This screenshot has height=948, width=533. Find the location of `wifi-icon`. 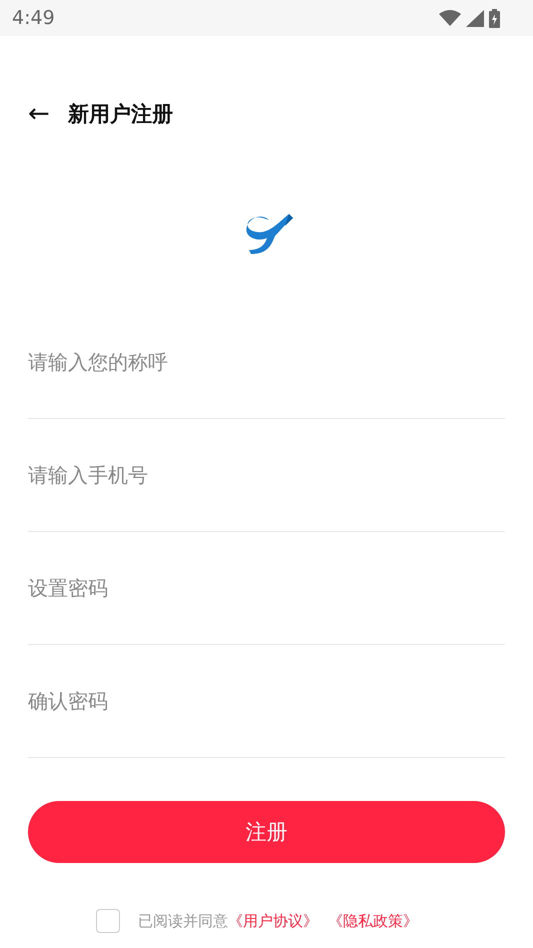

wifi-icon is located at coordinates (450, 18).